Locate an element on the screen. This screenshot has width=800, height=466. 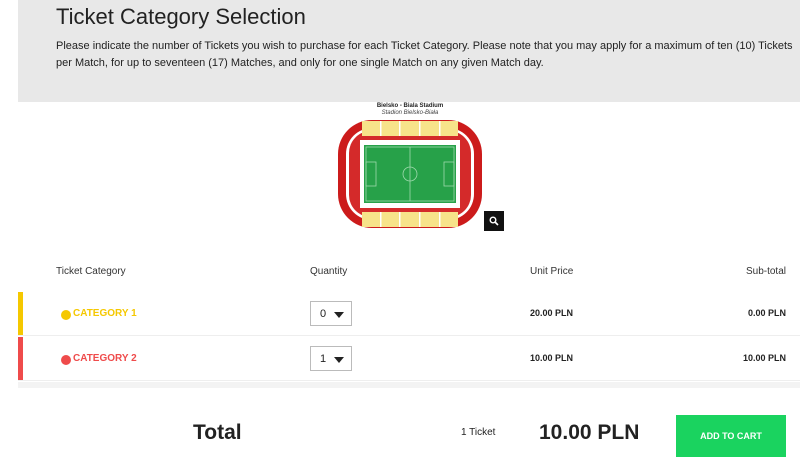
add-to-cart-button: ADD TO CART is located at coordinates (731, 436).